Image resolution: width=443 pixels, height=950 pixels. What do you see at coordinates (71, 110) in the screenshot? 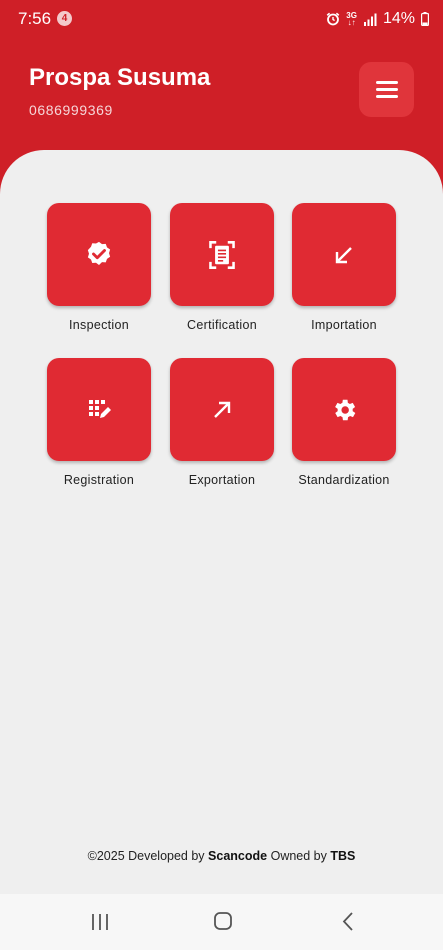
I see `user-phone: 0686999369` at bounding box center [71, 110].